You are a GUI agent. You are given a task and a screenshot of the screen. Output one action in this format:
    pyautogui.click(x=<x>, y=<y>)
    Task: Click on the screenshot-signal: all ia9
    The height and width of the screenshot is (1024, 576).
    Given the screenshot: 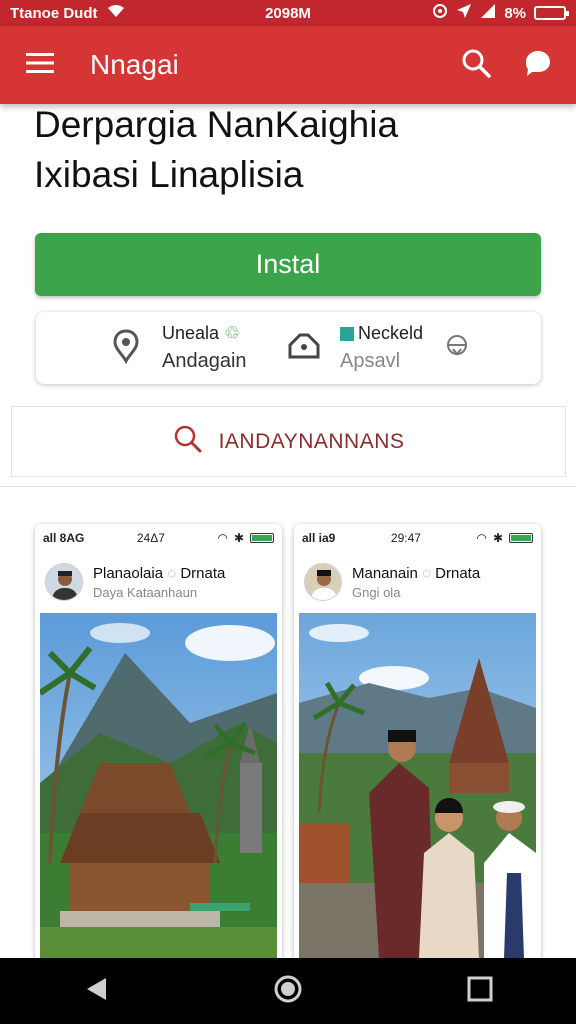 What is the action you would take?
    pyautogui.click(x=319, y=538)
    